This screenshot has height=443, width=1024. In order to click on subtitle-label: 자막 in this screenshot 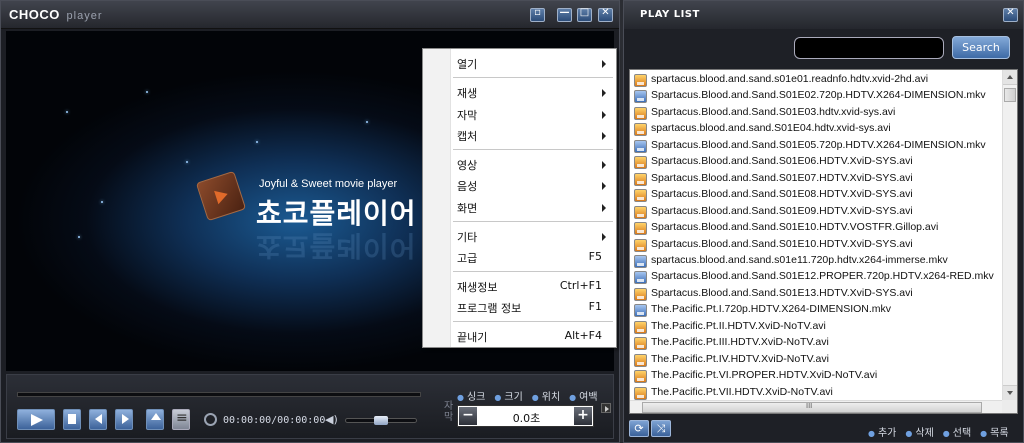, I will do `click(449, 412)`.